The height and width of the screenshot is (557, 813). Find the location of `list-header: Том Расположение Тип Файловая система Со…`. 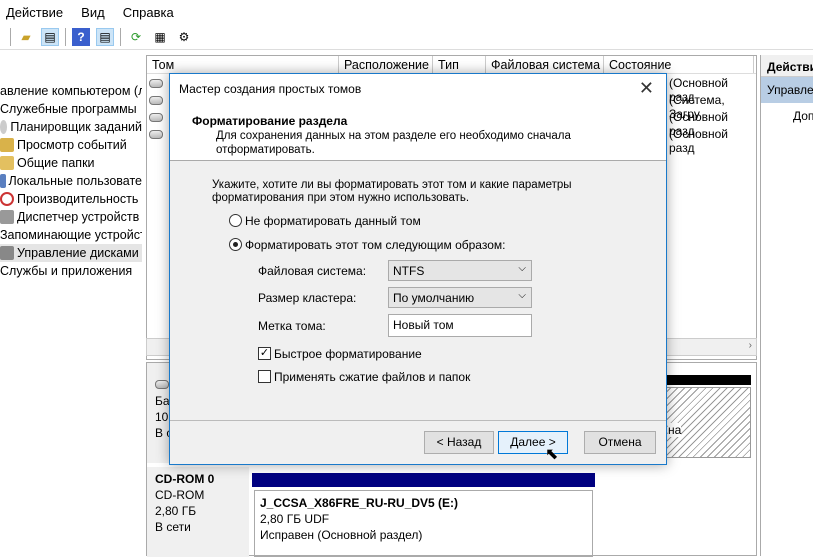

list-header: Том Расположение Тип Файловая система Со… is located at coordinates (451, 65).